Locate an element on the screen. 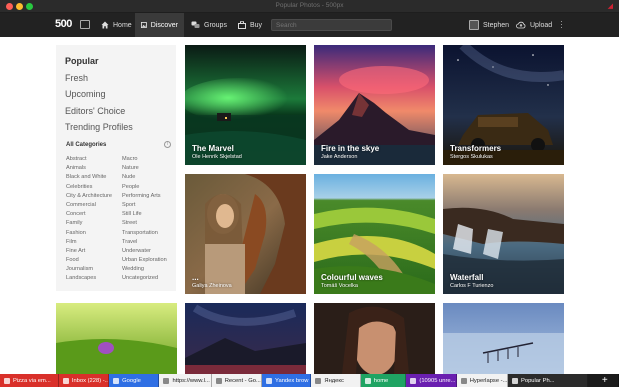 Image resolution: width=619 pixels, height=387 pixels. photo-card: Fire in the skye Jake Anderson is located at coordinates (374, 105).